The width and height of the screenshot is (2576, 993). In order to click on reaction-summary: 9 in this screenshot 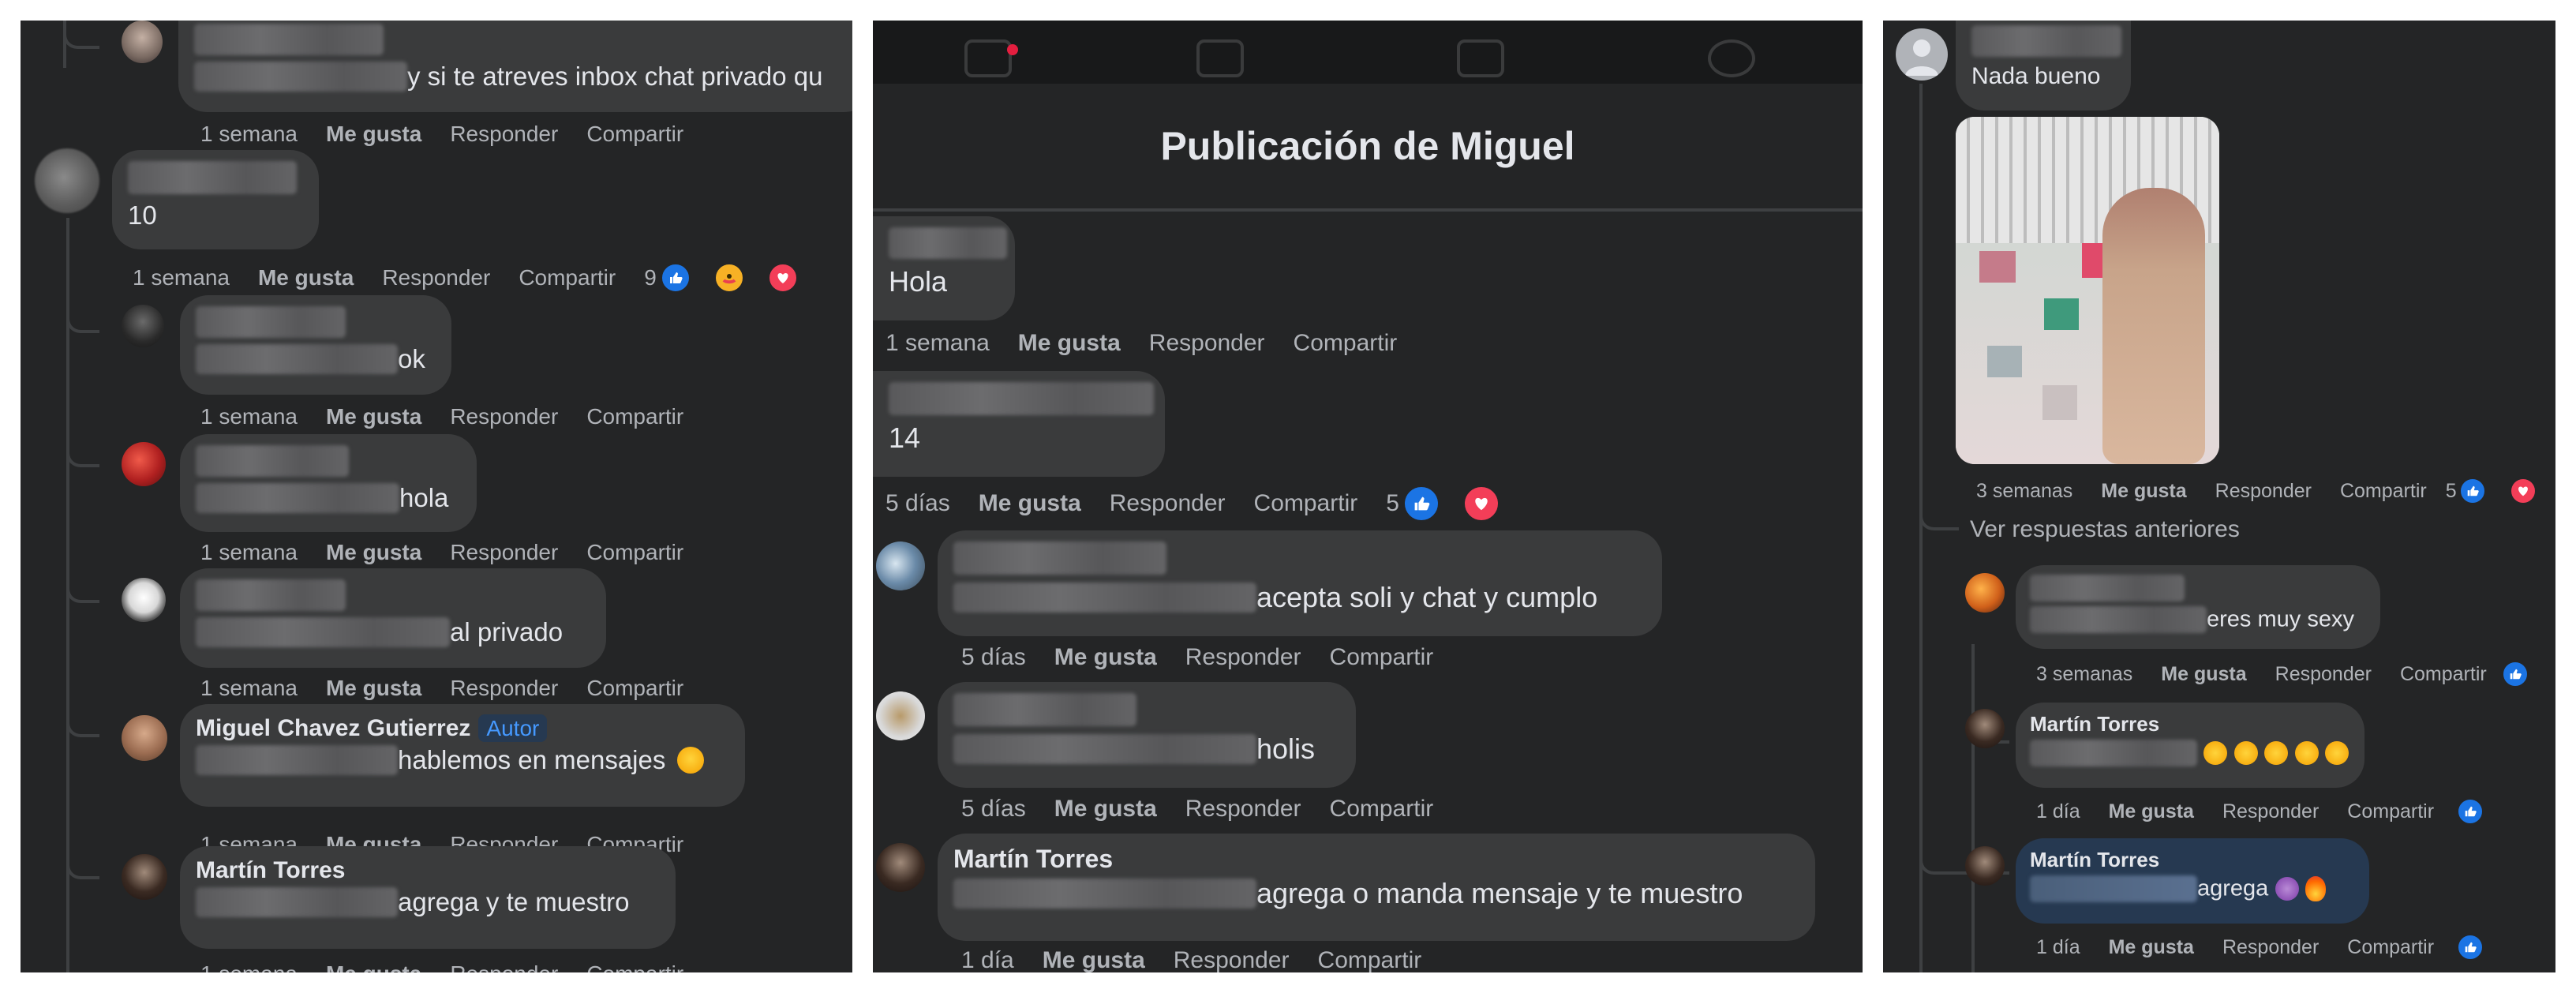, I will do `click(735, 278)`.